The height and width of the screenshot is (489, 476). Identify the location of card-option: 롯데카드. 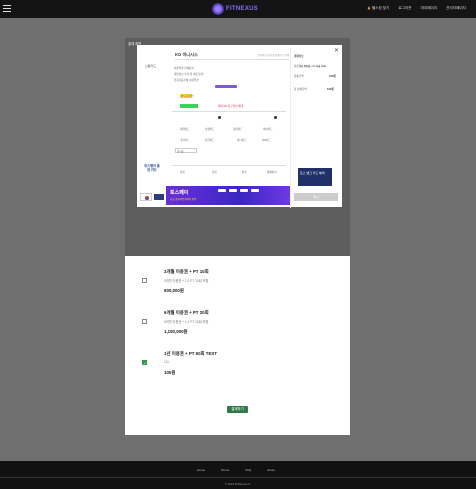
(238, 129).